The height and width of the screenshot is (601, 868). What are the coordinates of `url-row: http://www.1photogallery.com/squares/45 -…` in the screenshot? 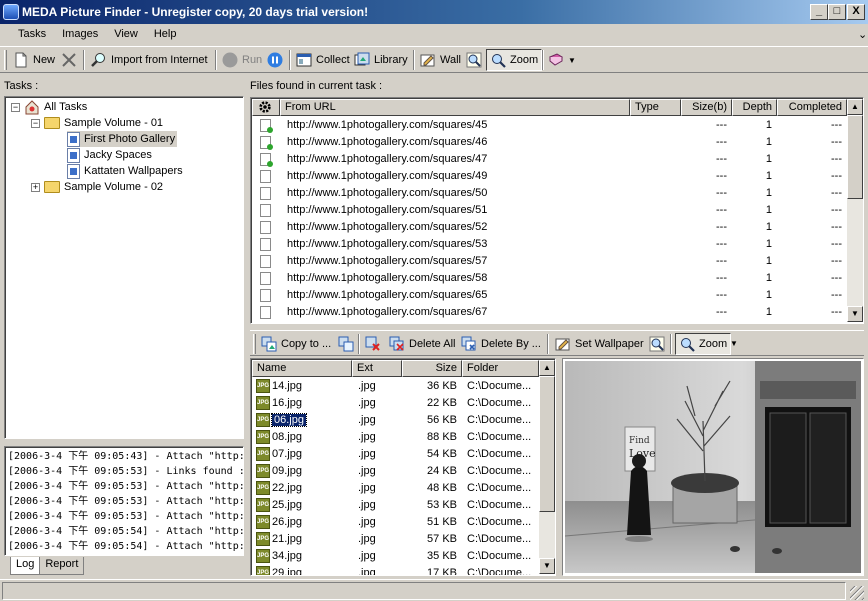 It's located at (549, 125).